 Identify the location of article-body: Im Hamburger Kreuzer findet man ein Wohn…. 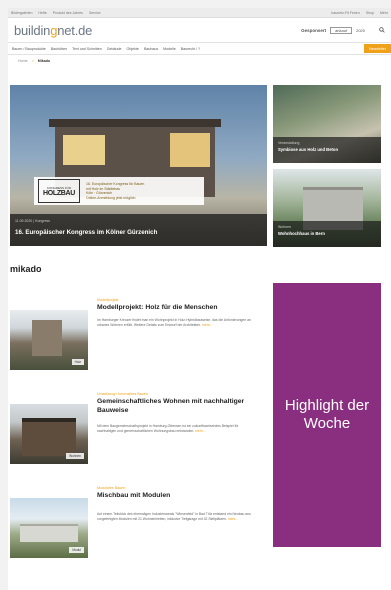
(174, 322).